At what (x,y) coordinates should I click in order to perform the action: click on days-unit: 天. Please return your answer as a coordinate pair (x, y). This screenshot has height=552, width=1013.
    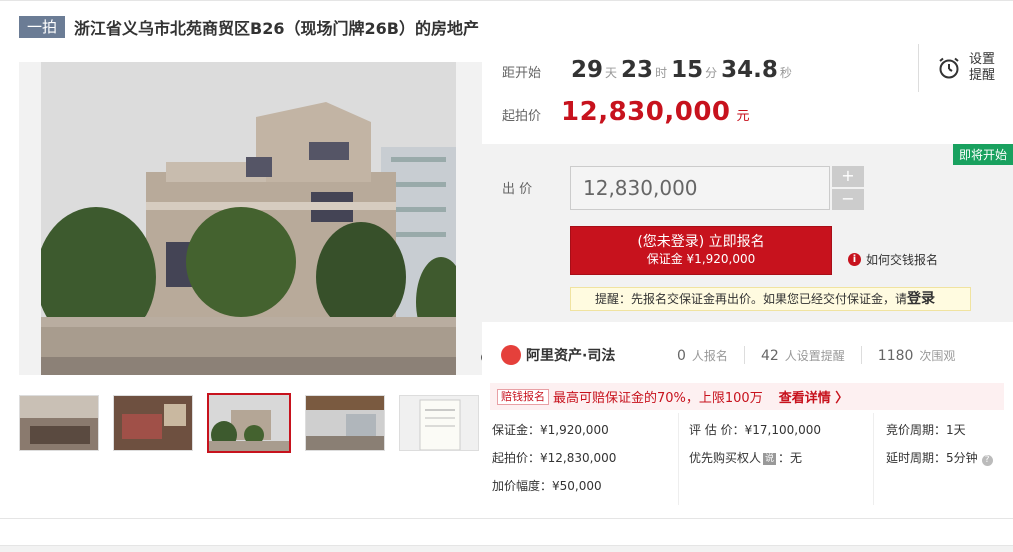
    Looking at the image, I should click on (611, 73).